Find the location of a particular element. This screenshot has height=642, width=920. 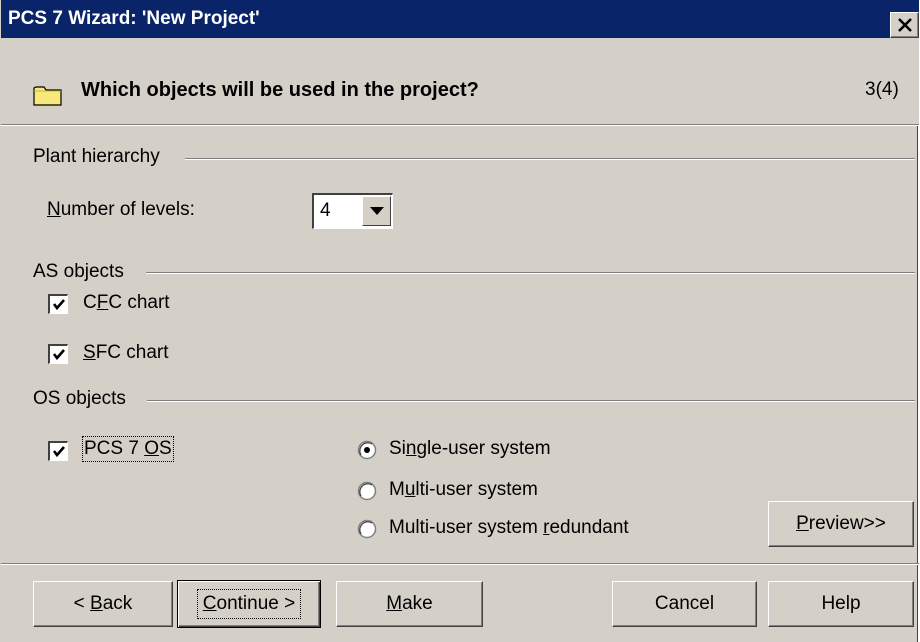

back-button: < Back is located at coordinates (103, 604).